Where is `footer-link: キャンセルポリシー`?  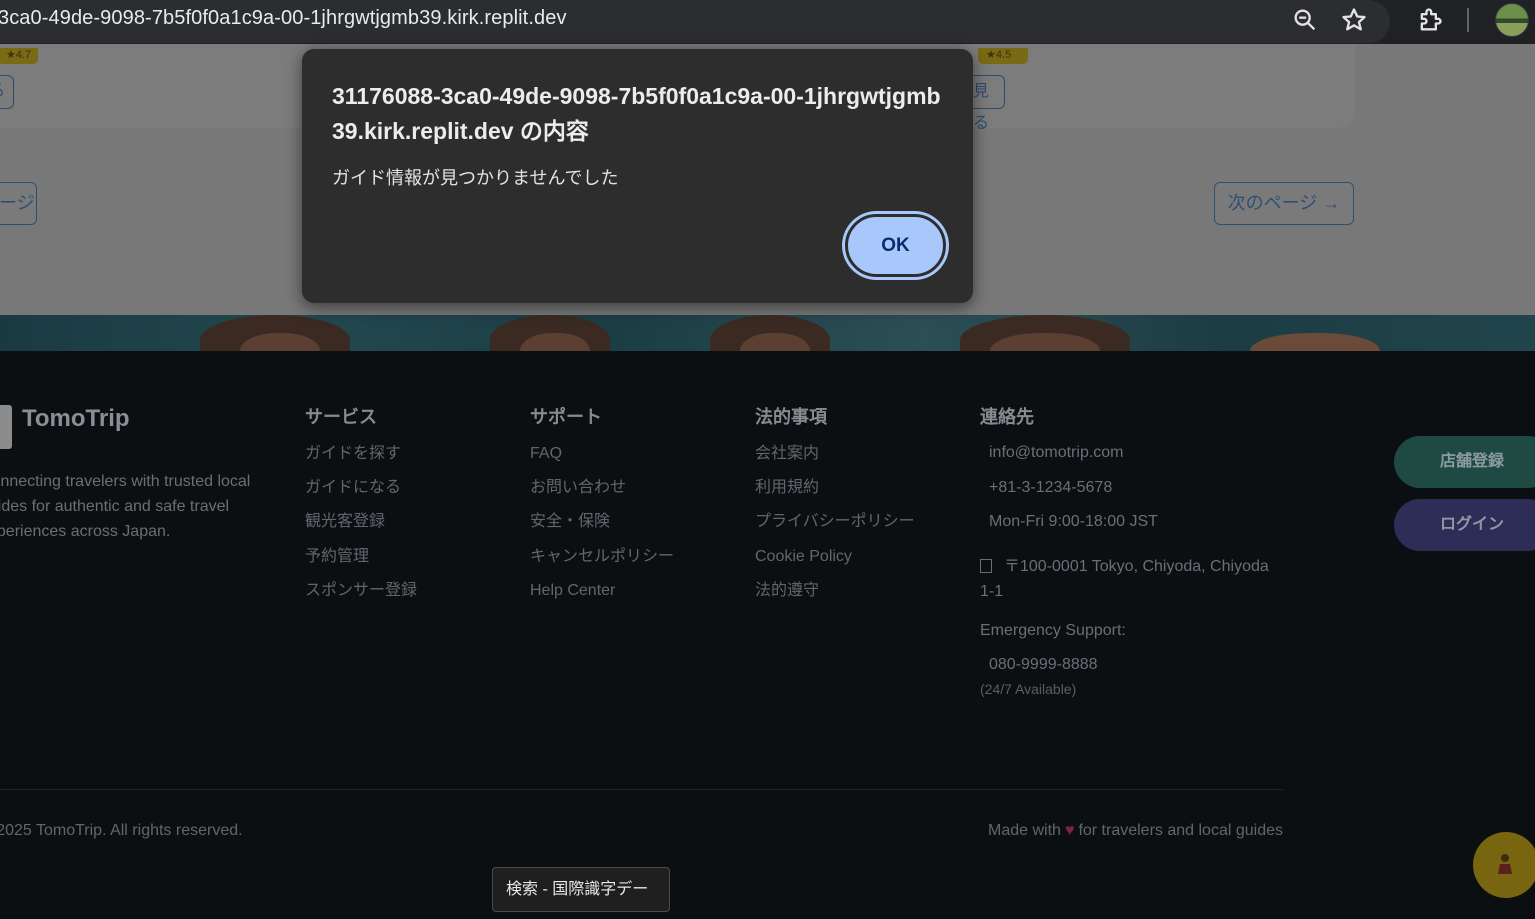
footer-link: キャンセルポリシー is located at coordinates (602, 564).